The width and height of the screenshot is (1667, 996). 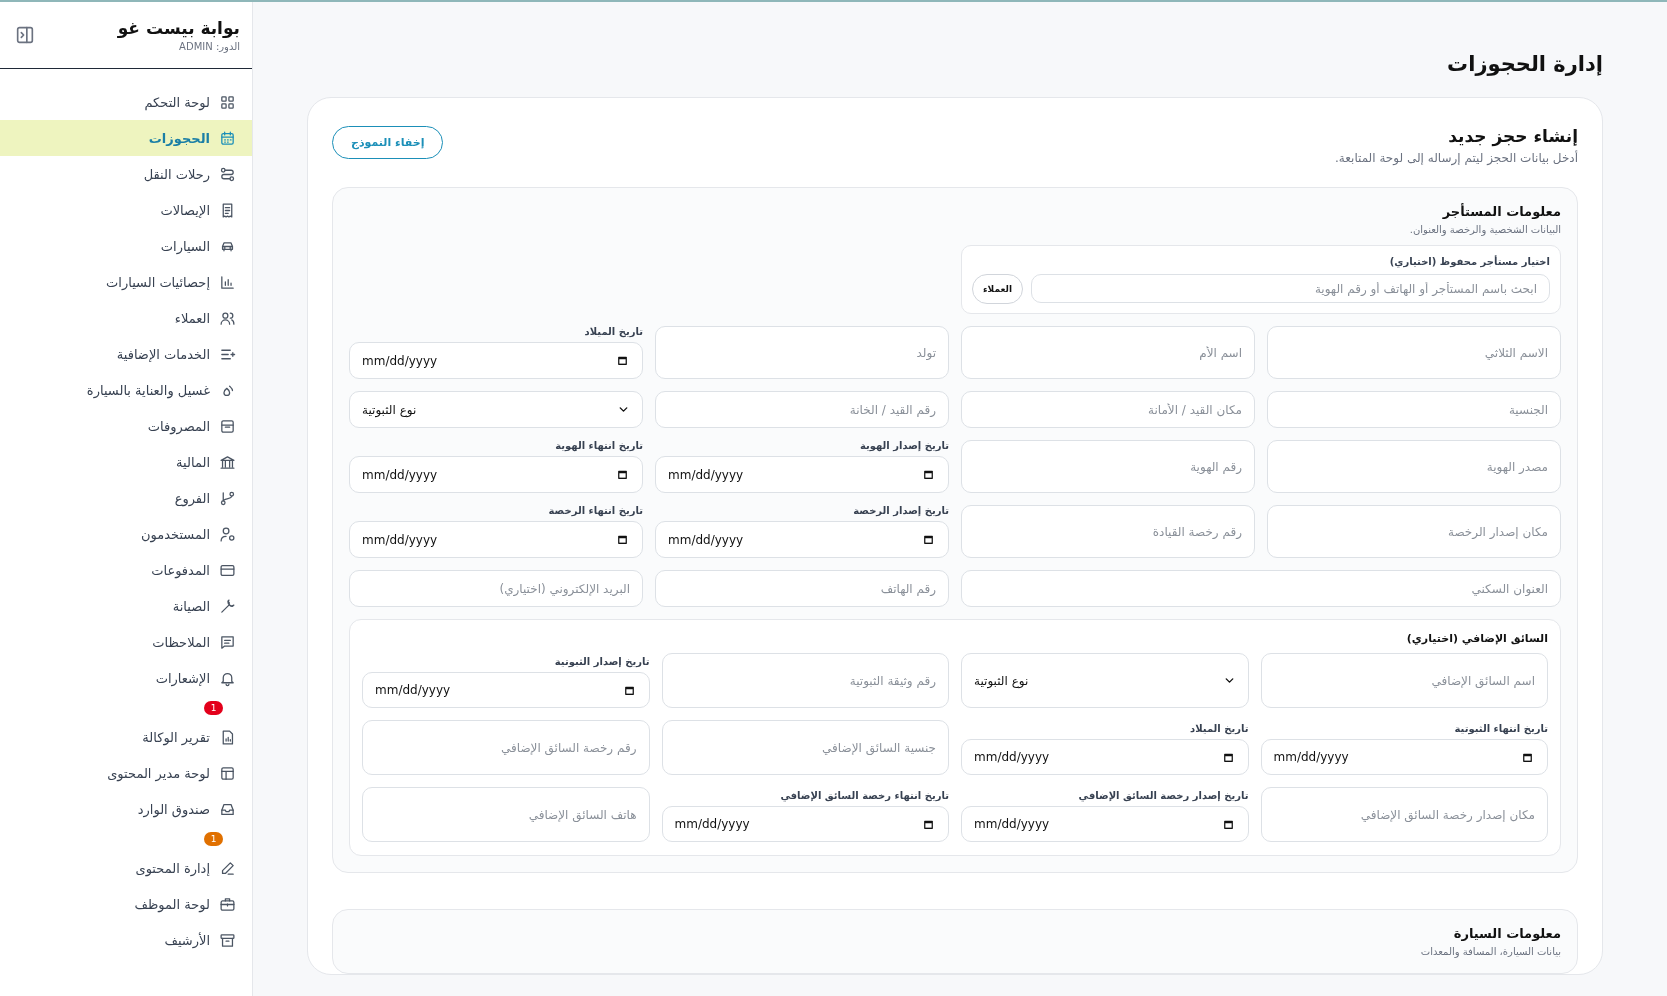 What do you see at coordinates (802, 588) in the screenshot?
I see `text-field: رقم الهاتف` at bounding box center [802, 588].